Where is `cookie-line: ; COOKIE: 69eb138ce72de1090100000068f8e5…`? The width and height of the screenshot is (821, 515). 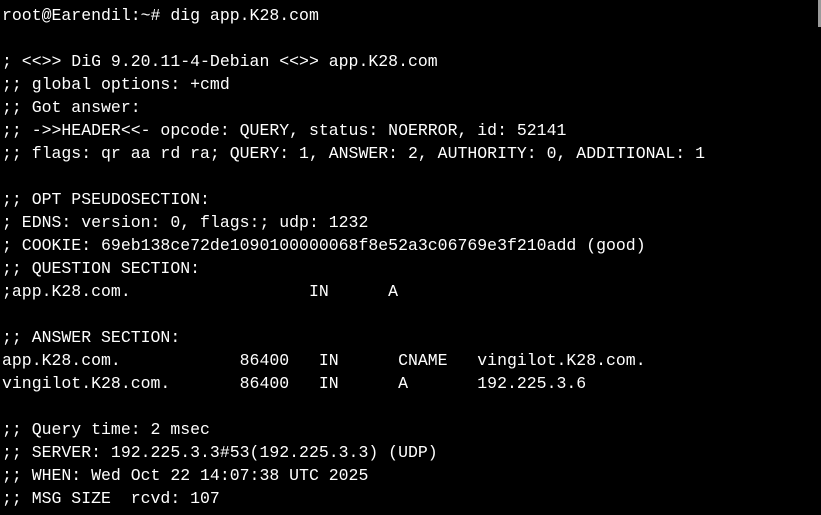 cookie-line: ; COOKIE: 69eb138ce72de1090100000068f8e5… is located at coordinates (324, 245).